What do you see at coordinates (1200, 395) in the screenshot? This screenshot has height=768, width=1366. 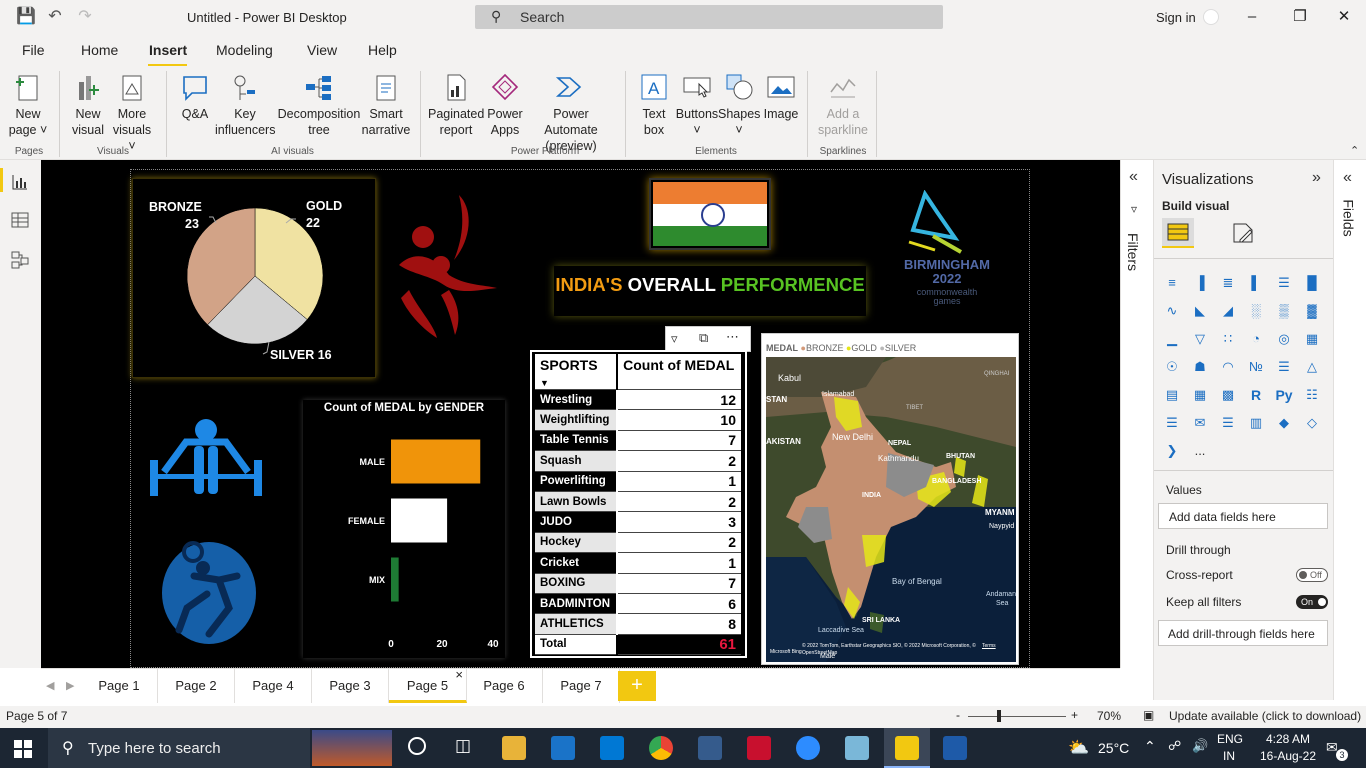 I see `table-visual-icon: ▦` at bounding box center [1200, 395].